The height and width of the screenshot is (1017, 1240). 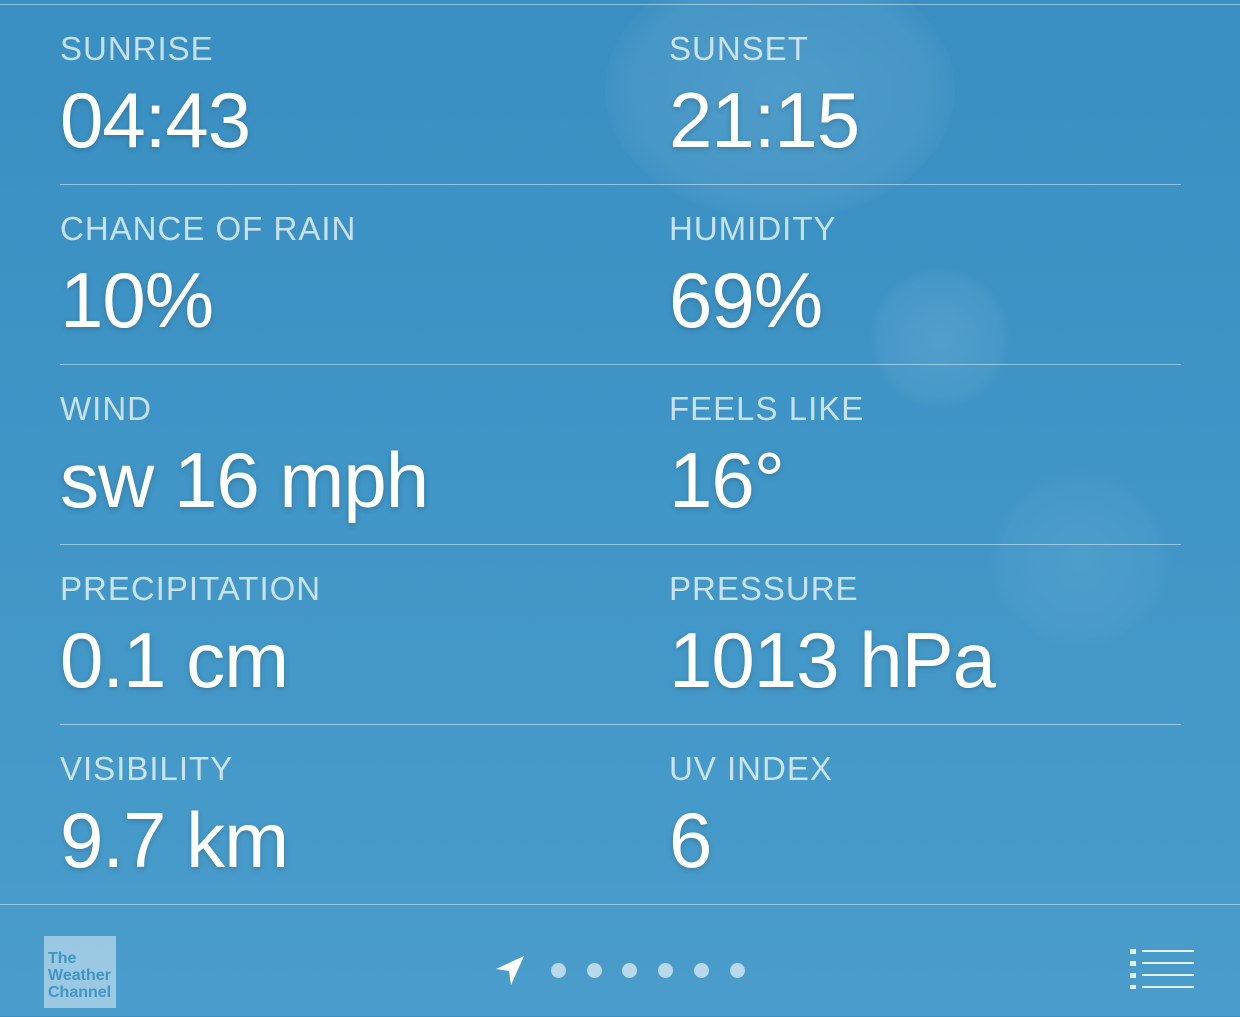 What do you see at coordinates (191, 588) in the screenshot?
I see `detail-label: PRECIPITATION` at bounding box center [191, 588].